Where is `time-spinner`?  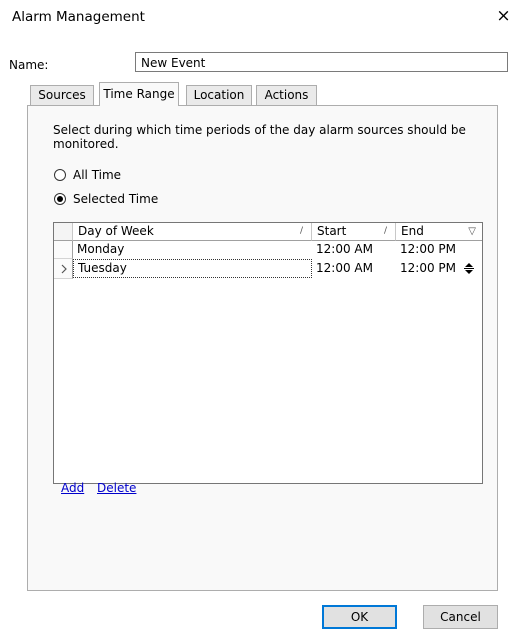
time-spinner is located at coordinates (469, 268).